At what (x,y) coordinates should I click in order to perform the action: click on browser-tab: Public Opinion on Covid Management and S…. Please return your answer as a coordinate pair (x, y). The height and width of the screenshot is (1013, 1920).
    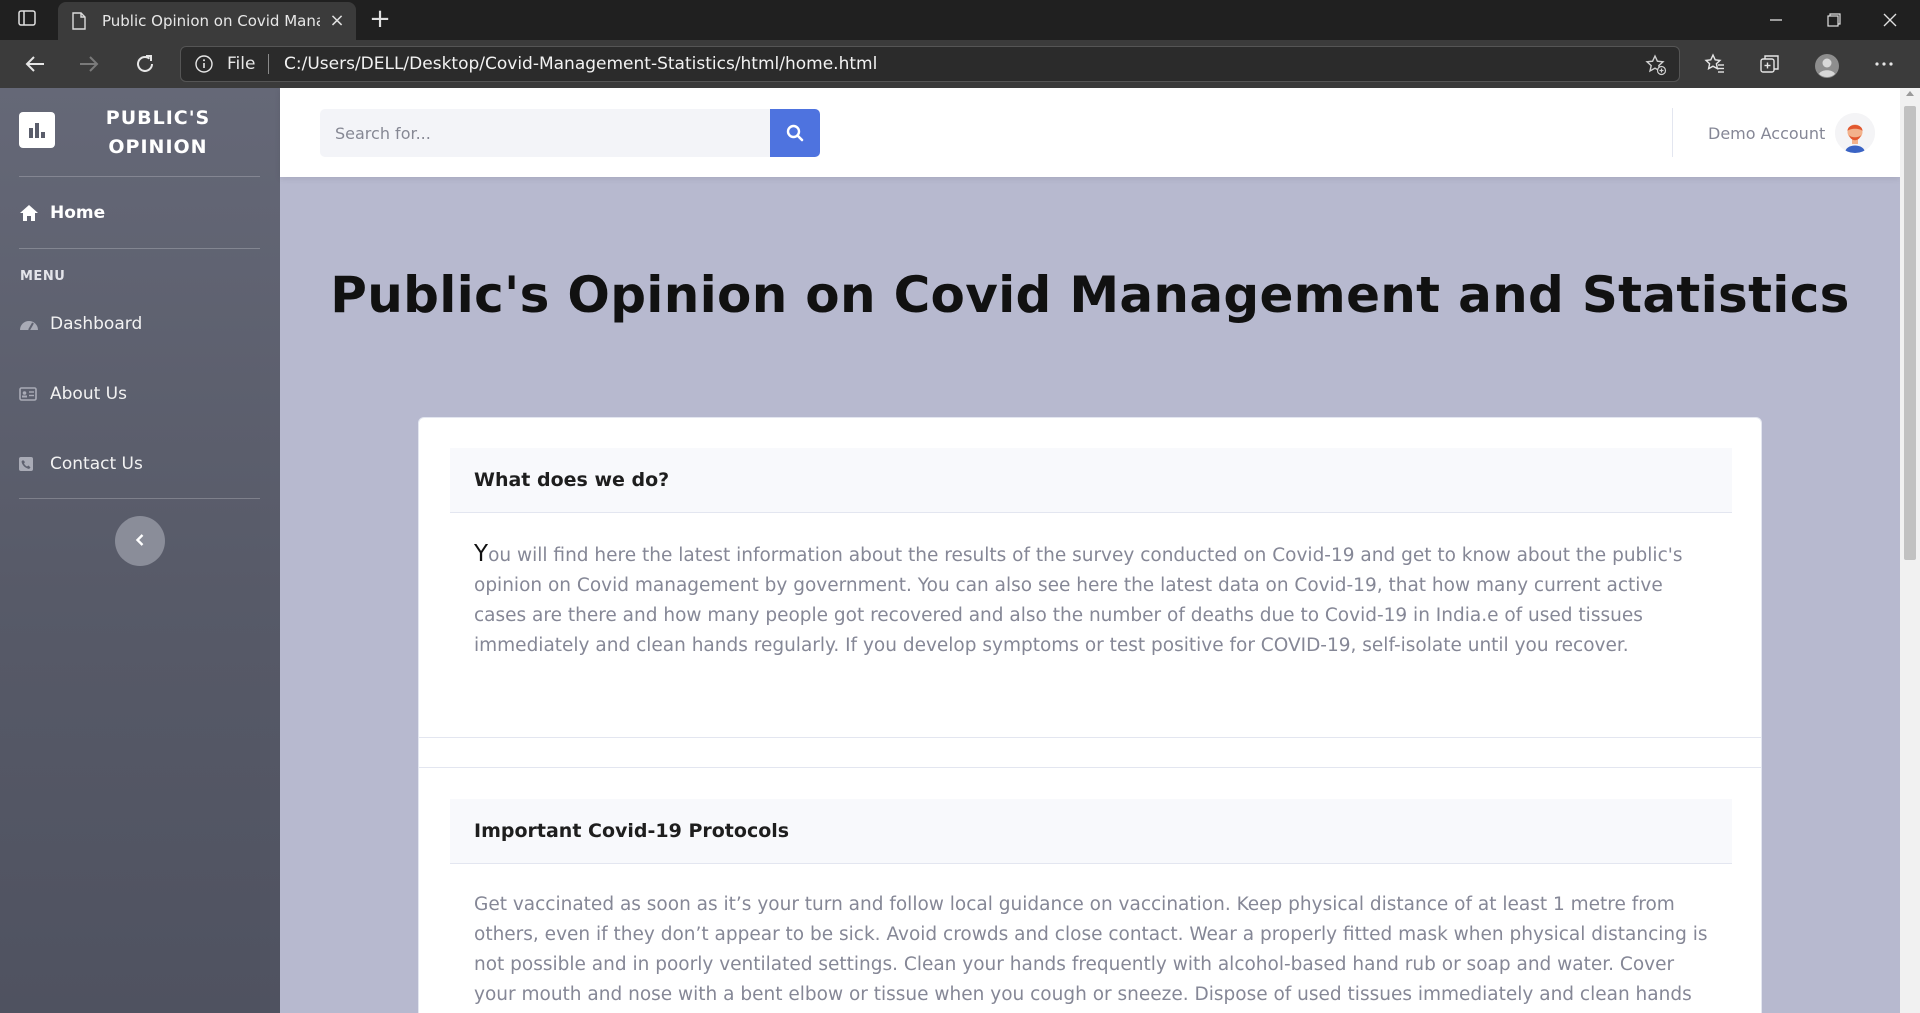
    Looking at the image, I should click on (207, 21).